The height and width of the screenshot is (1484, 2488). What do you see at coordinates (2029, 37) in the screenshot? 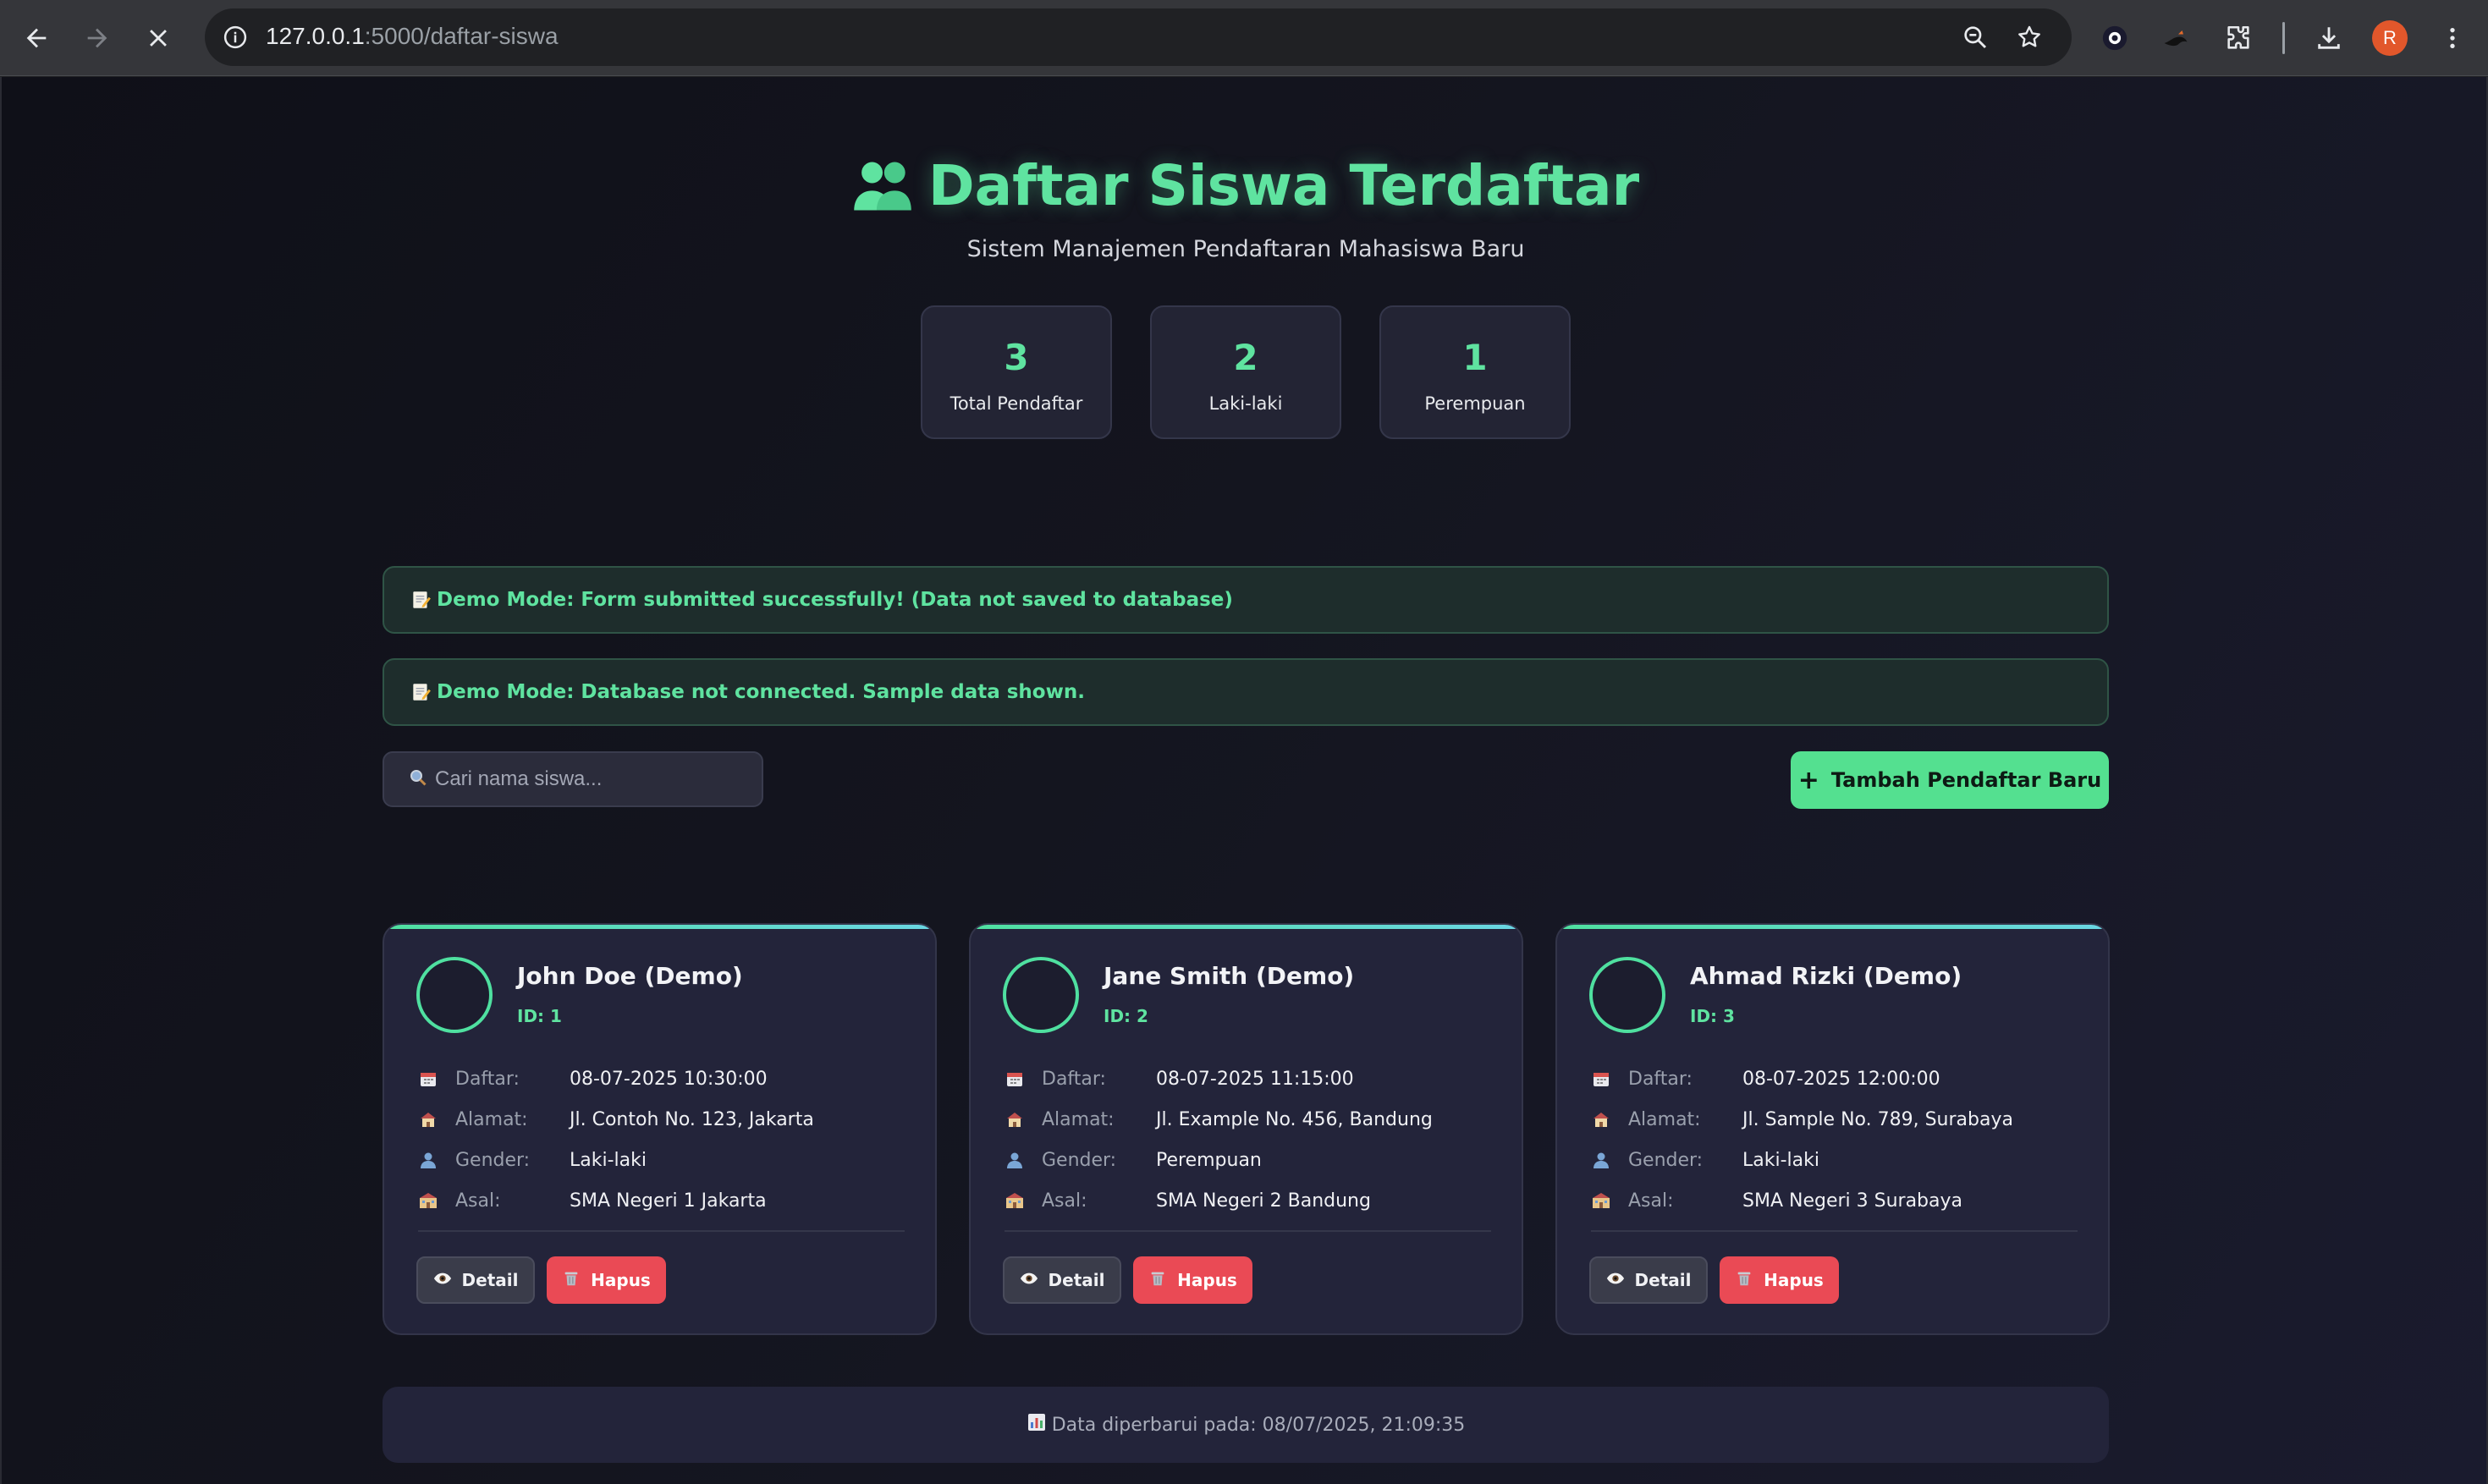
I see `bookmark-star-icon` at bounding box center [2029, 37].